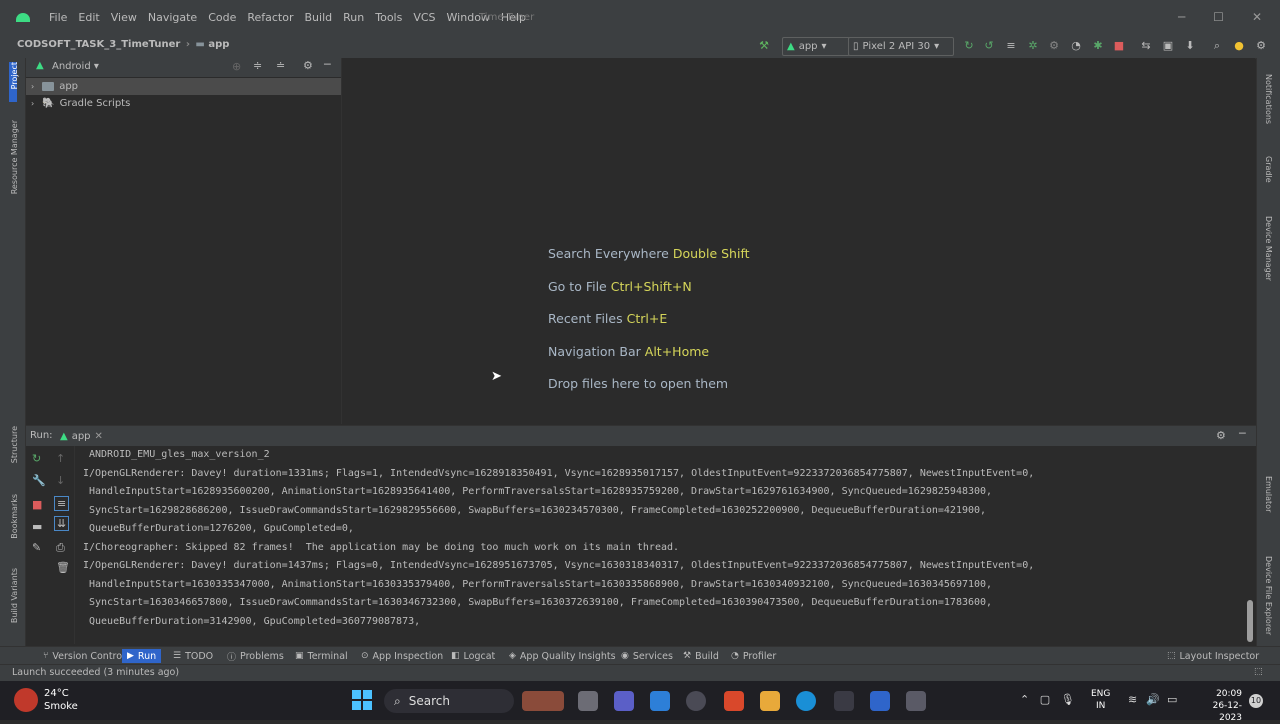  I want to click on device-file-explorer-tool-button: Device File Explorer, so click(1268, 595).